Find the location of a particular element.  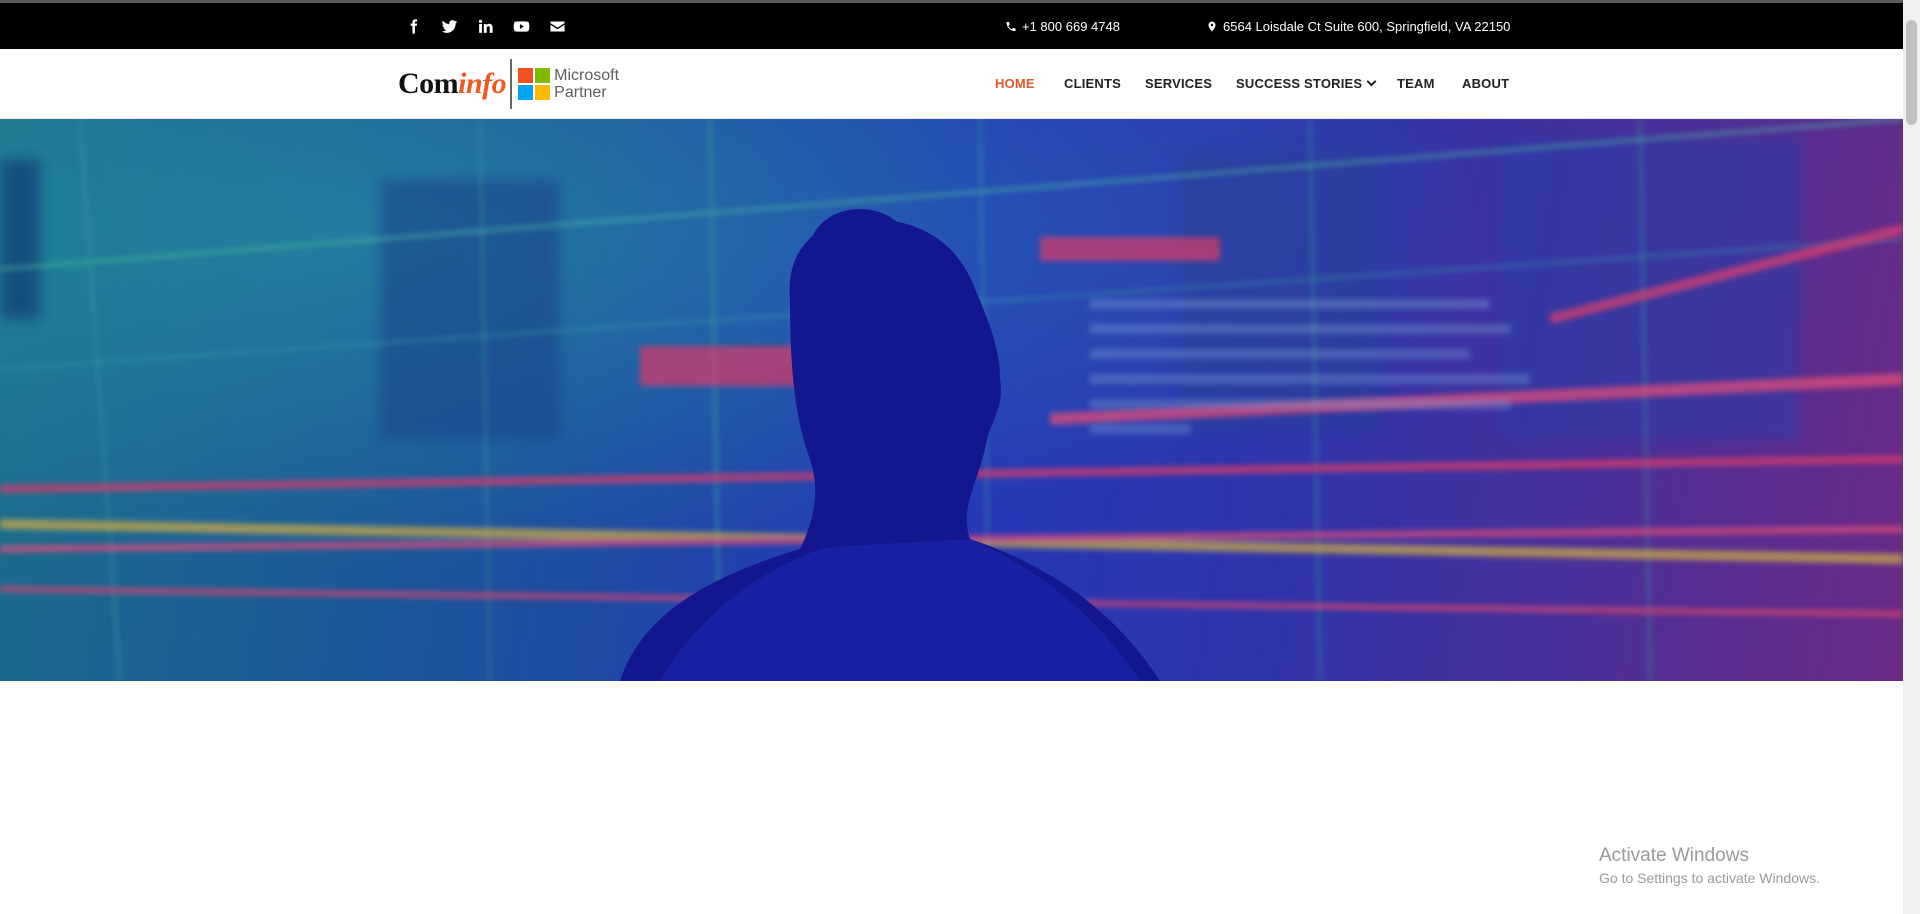

social-links is located at coordinates (485, 26).